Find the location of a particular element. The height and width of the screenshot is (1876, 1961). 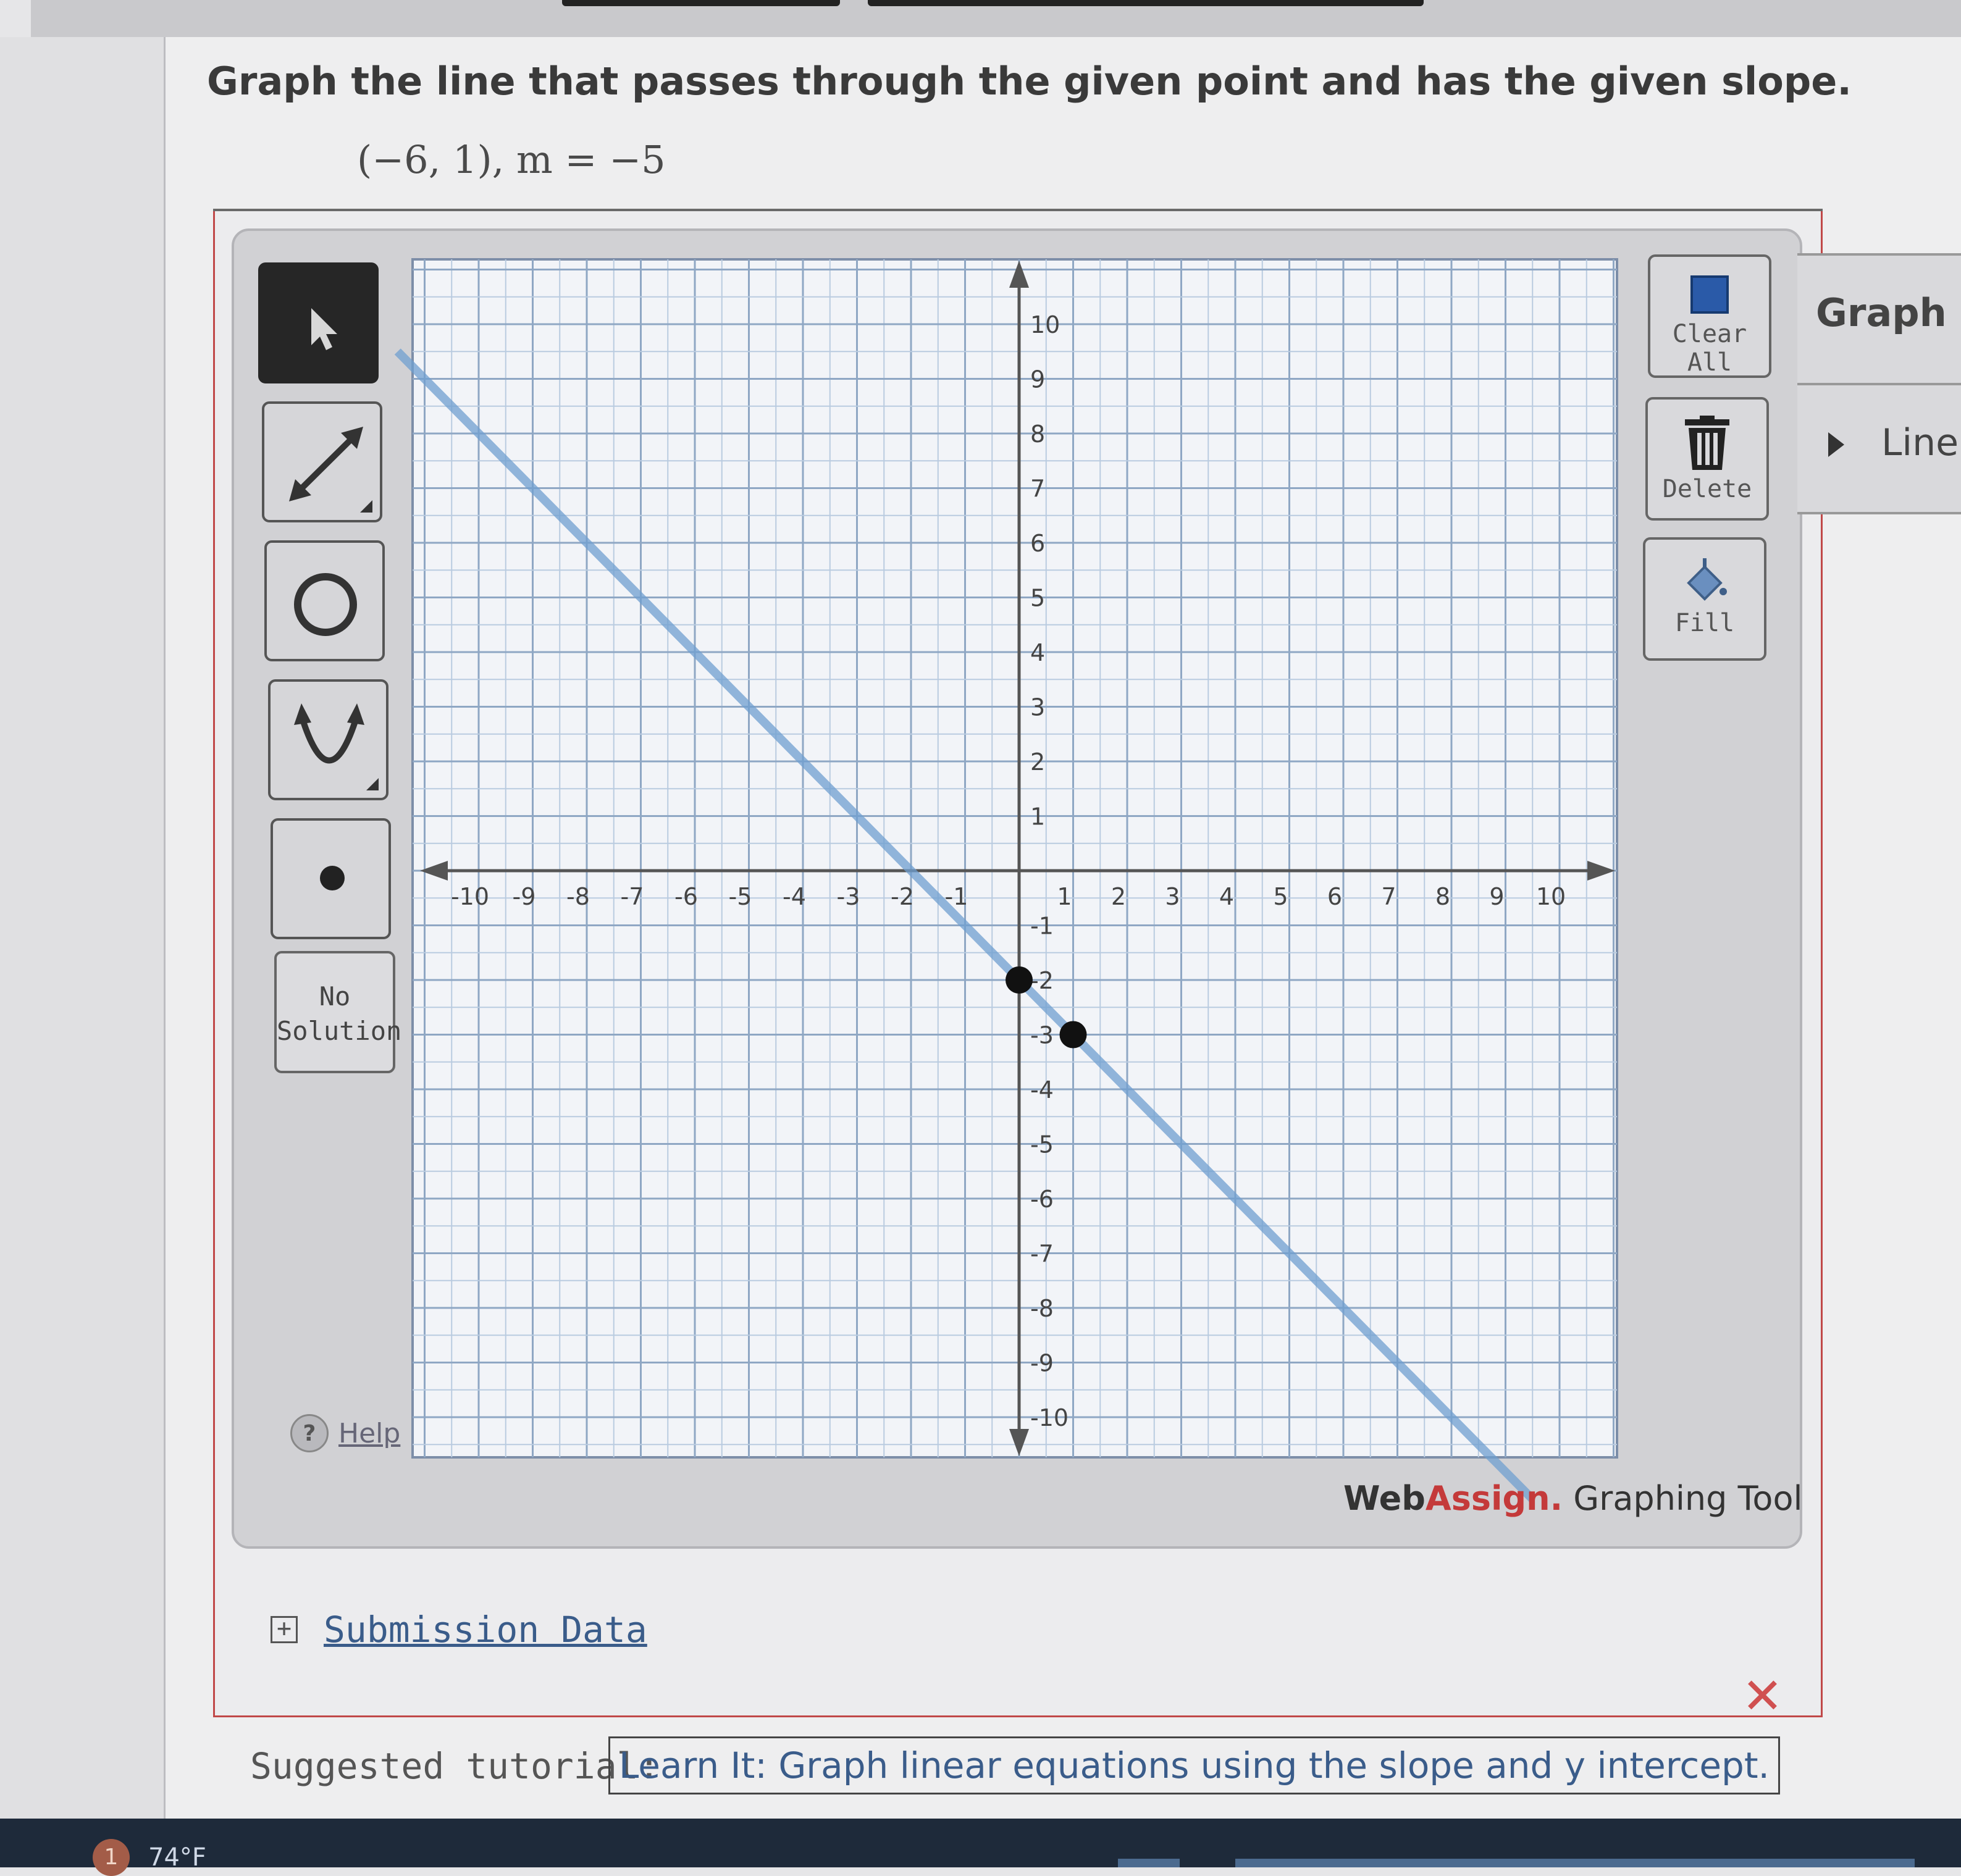

layer-item-line-label: Line is located at coordinates (1920, 442).